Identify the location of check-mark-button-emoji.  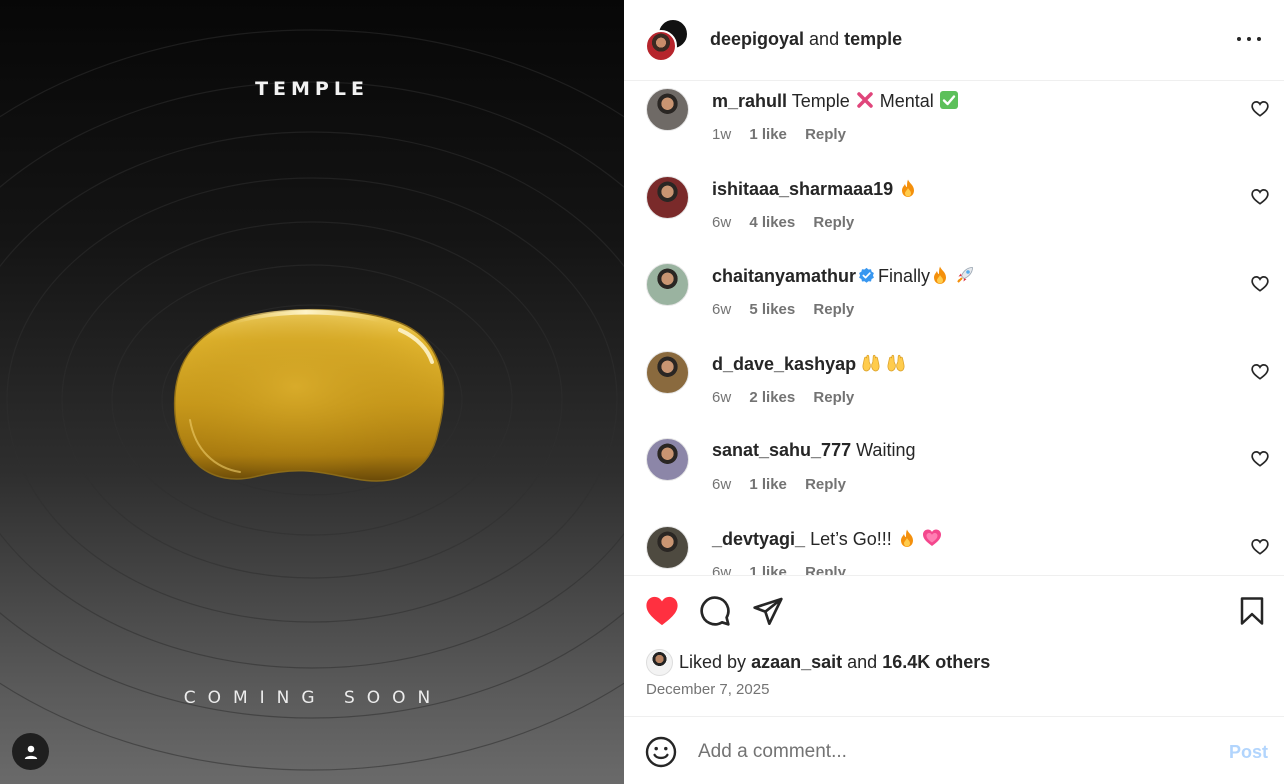
(948, 100).